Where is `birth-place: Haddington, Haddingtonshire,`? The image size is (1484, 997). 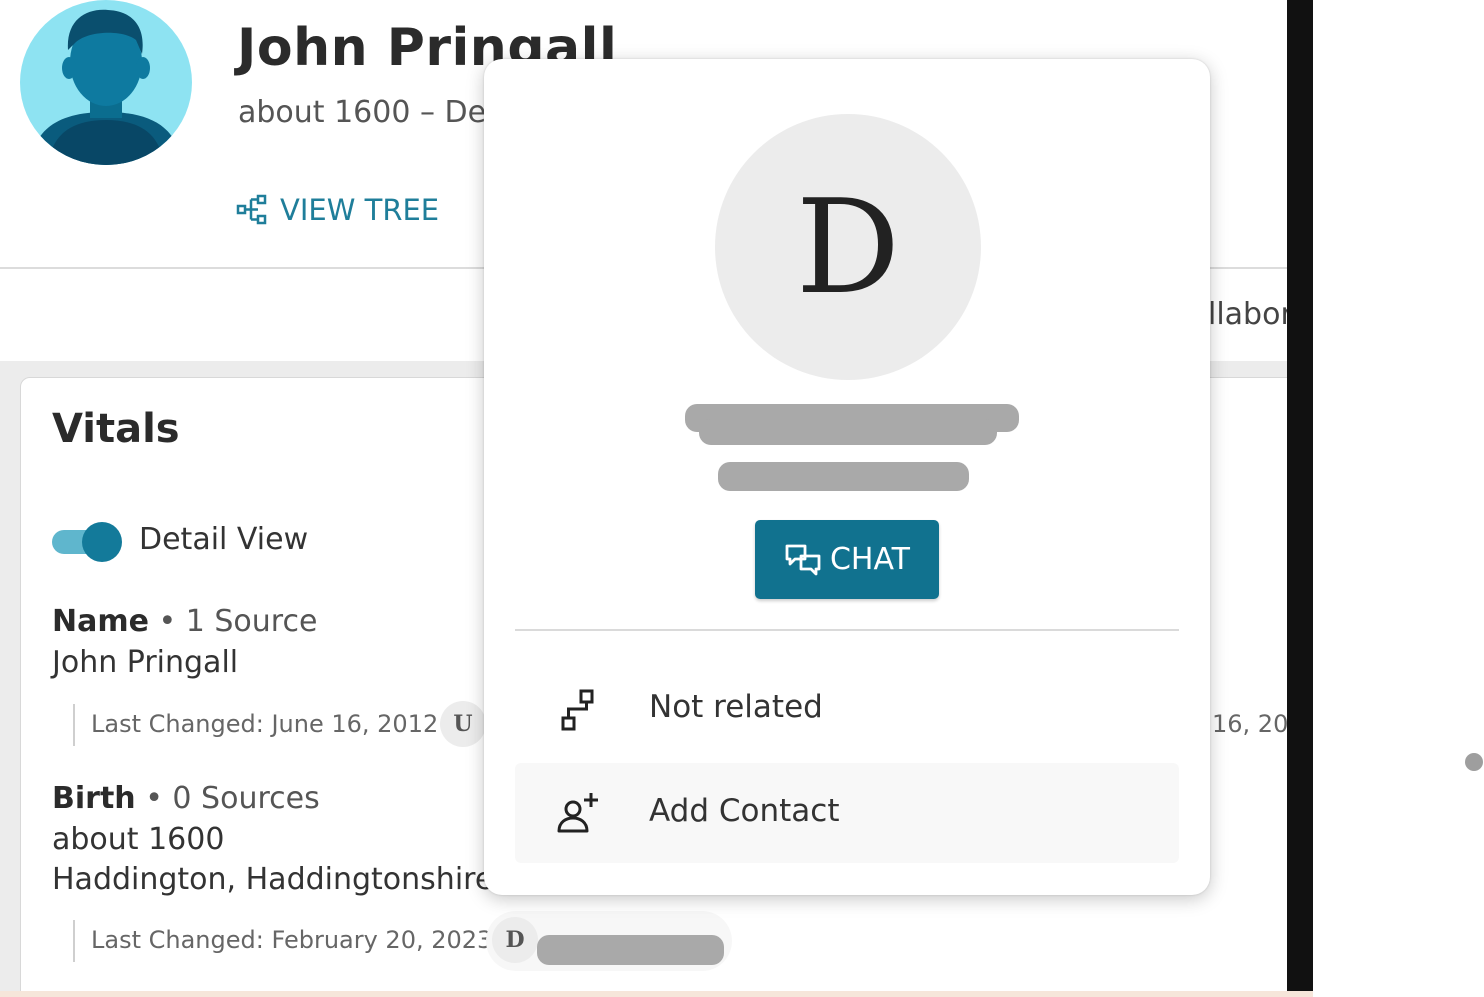
birth-place: Haddington, Haddingtonshire, is located at coordinates (277, 879).